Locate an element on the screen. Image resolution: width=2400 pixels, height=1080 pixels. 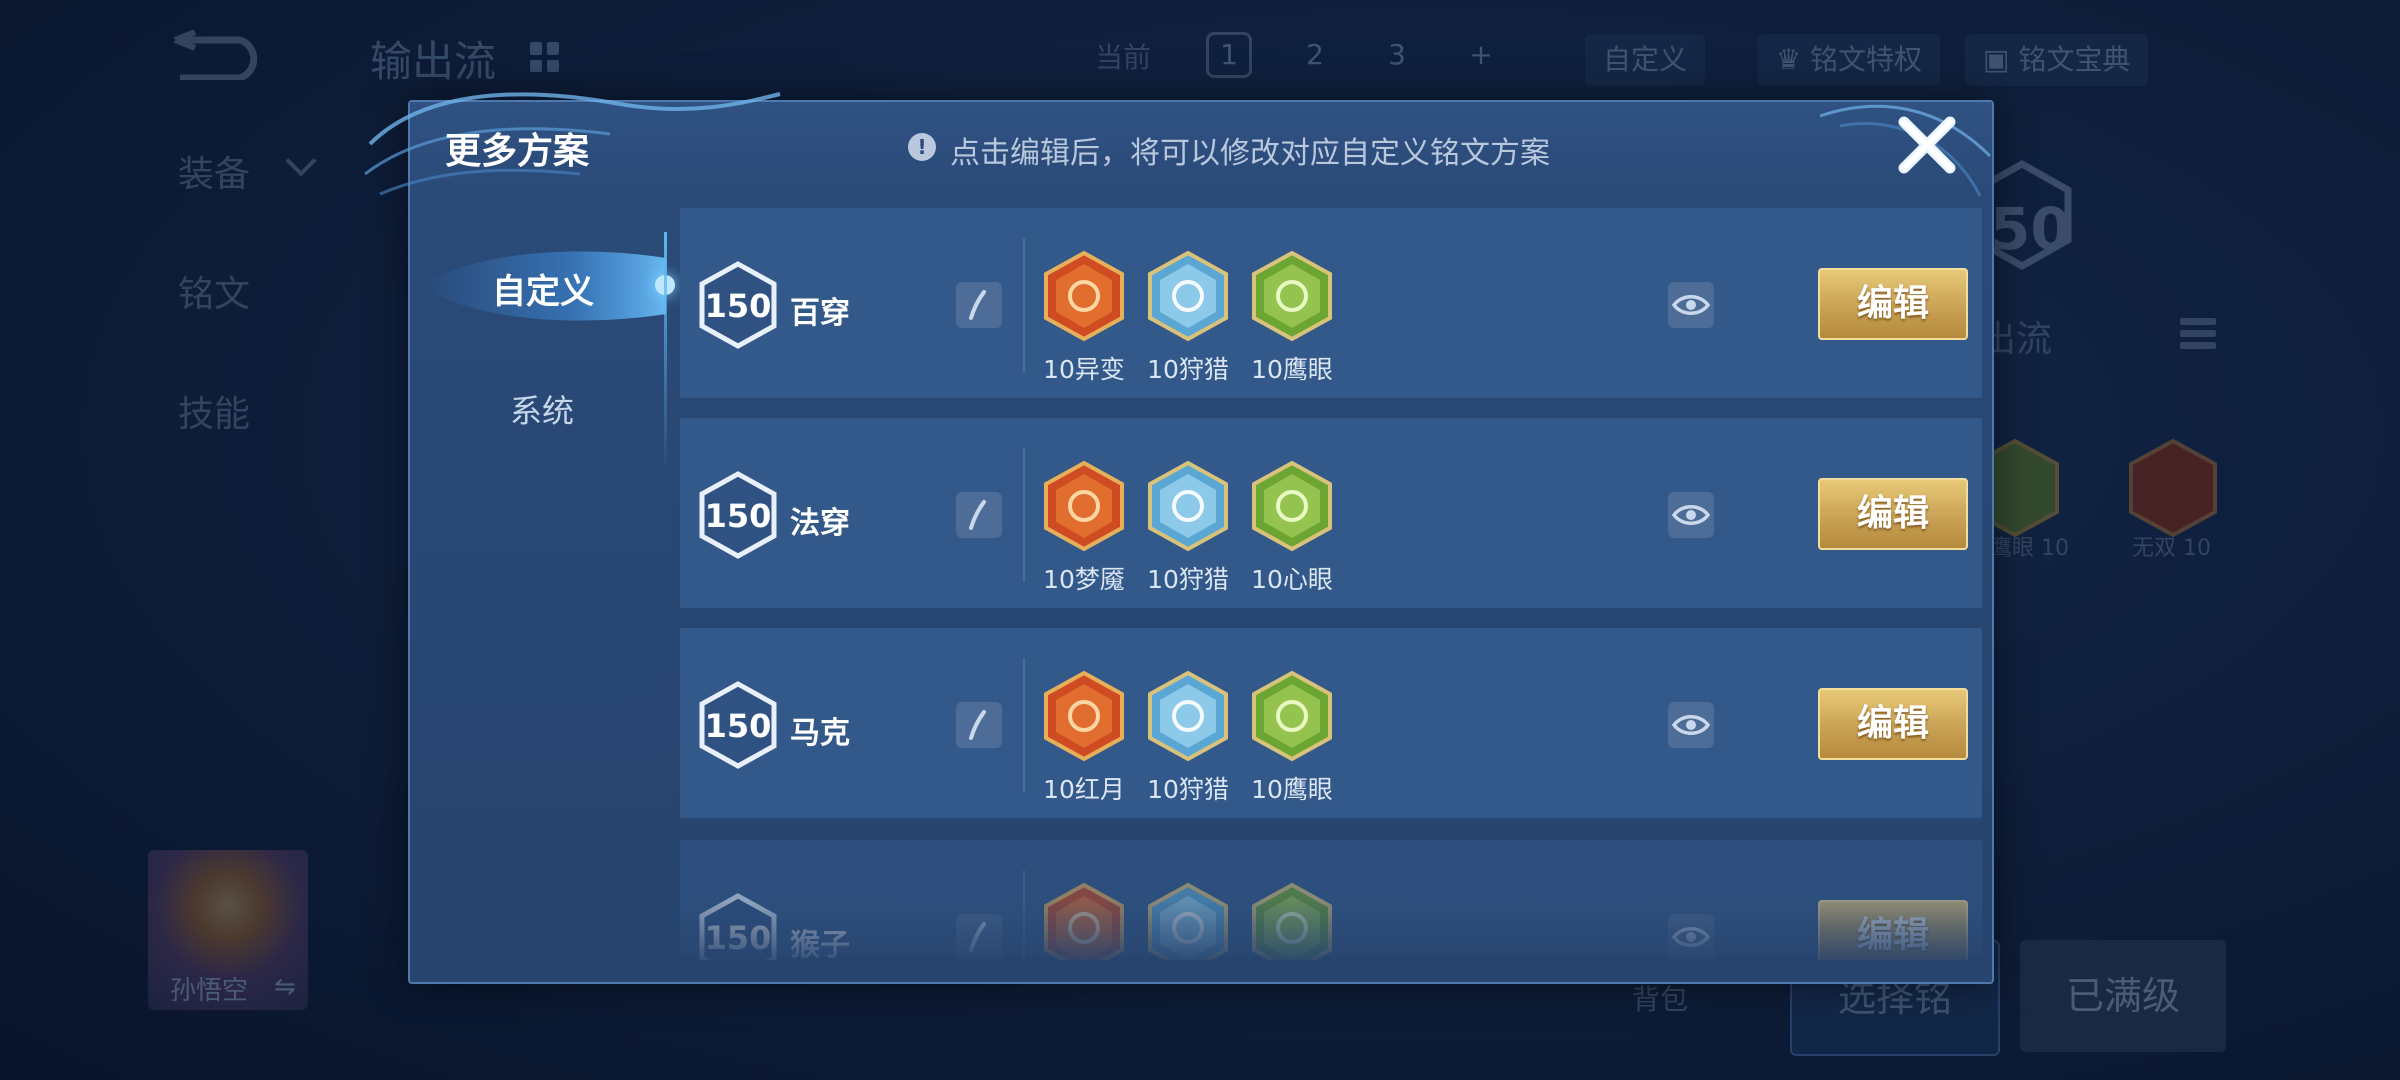
page-1-button: 1 is located at coordinates (1229, 55).